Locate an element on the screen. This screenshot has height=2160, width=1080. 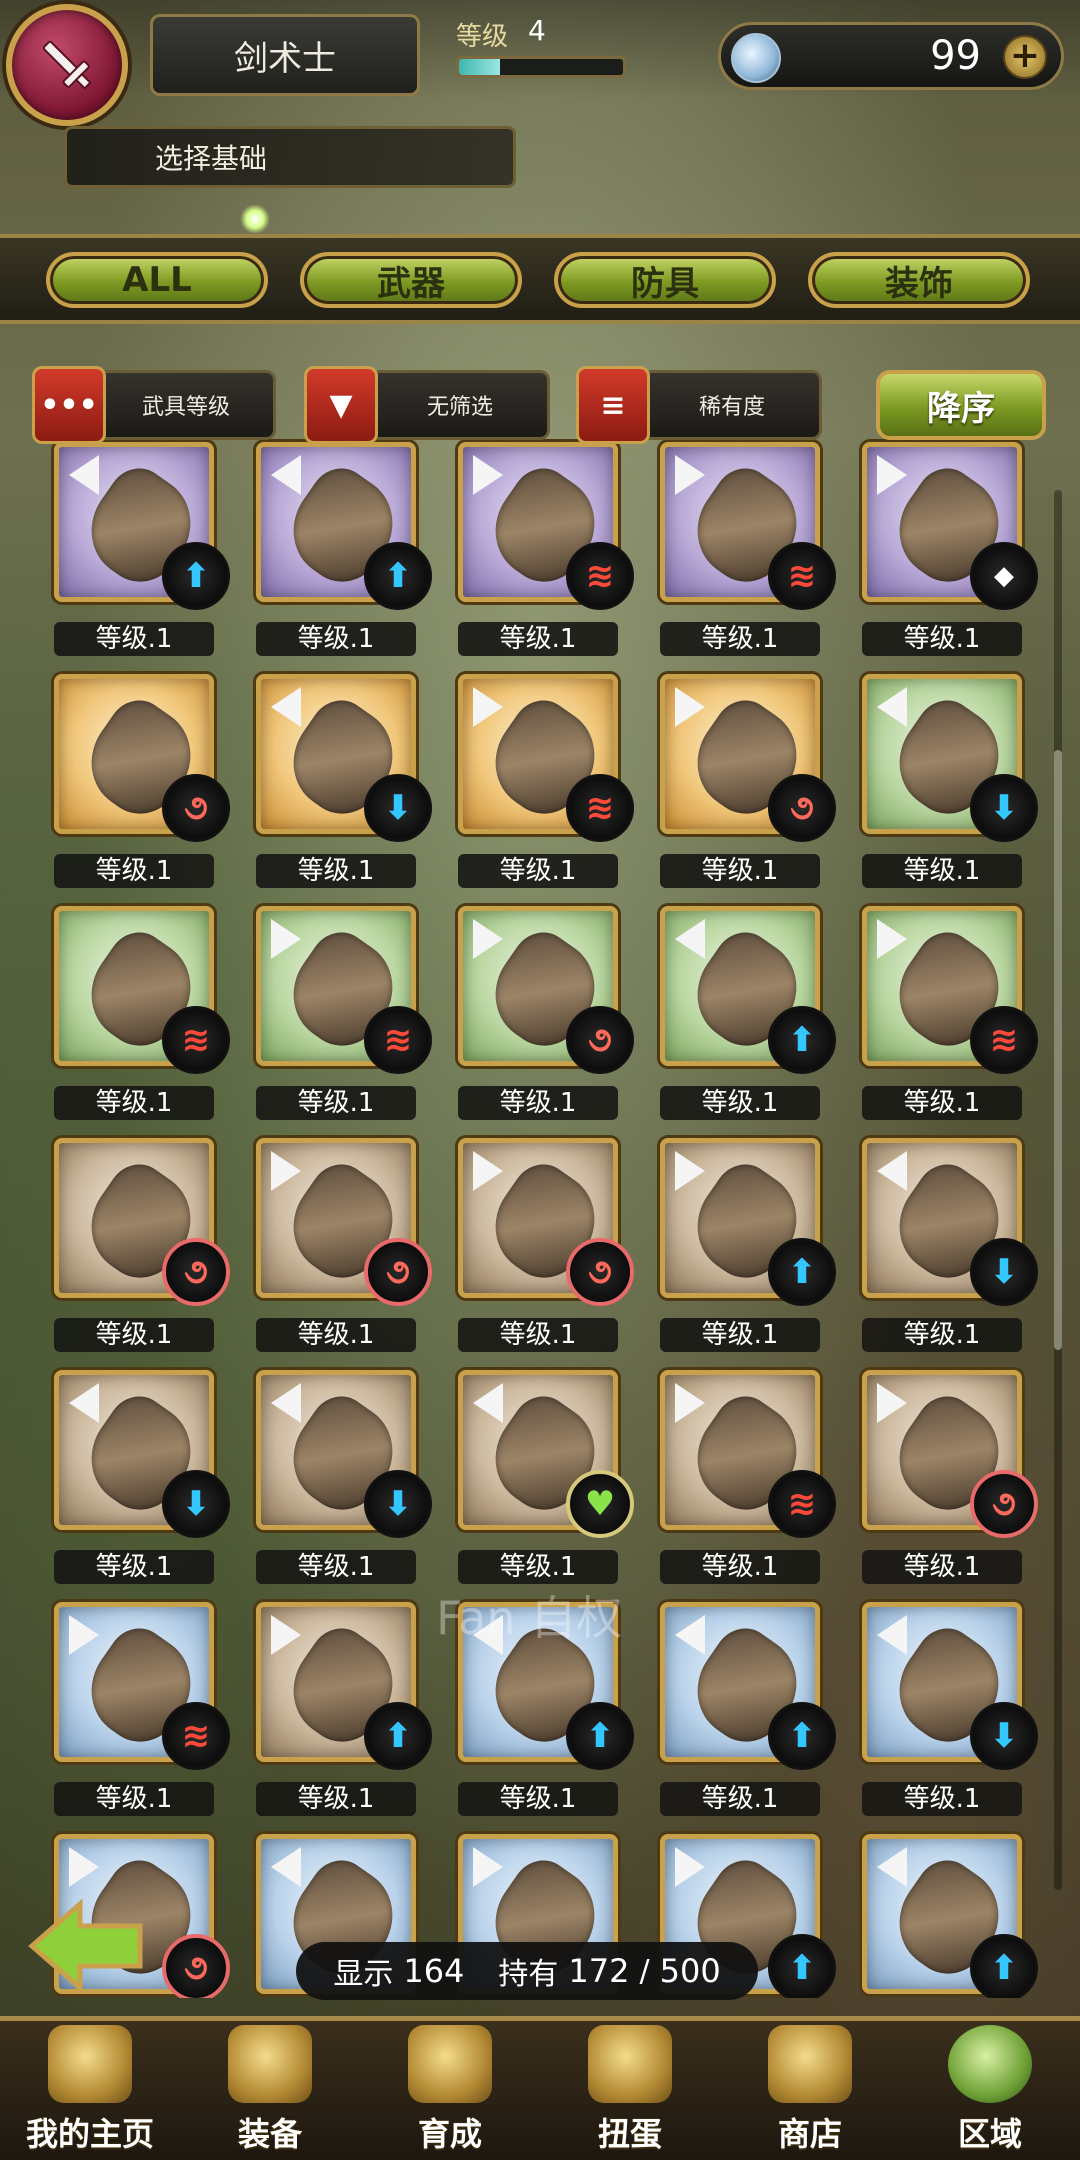
item-card: ◆ 等级.1 is located at coordinates (948, 547).